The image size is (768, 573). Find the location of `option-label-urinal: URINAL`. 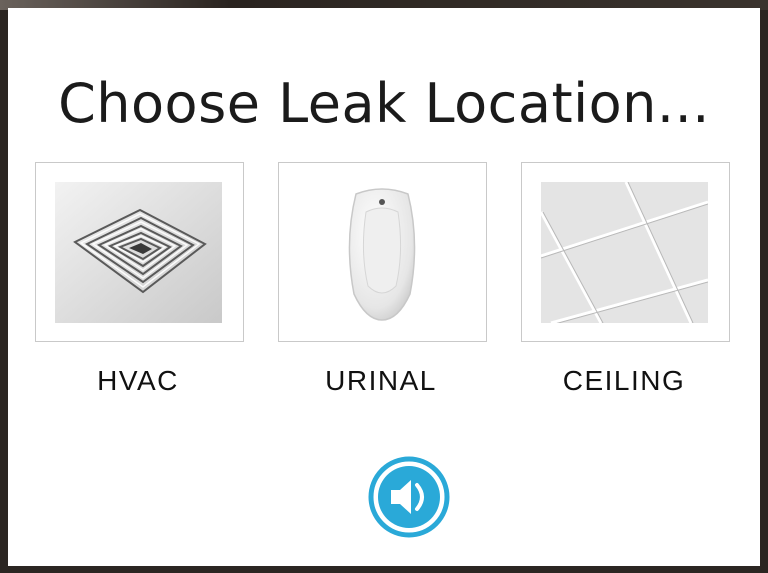

option-label-urinal: URINAL is located at coordinates (381, 381).